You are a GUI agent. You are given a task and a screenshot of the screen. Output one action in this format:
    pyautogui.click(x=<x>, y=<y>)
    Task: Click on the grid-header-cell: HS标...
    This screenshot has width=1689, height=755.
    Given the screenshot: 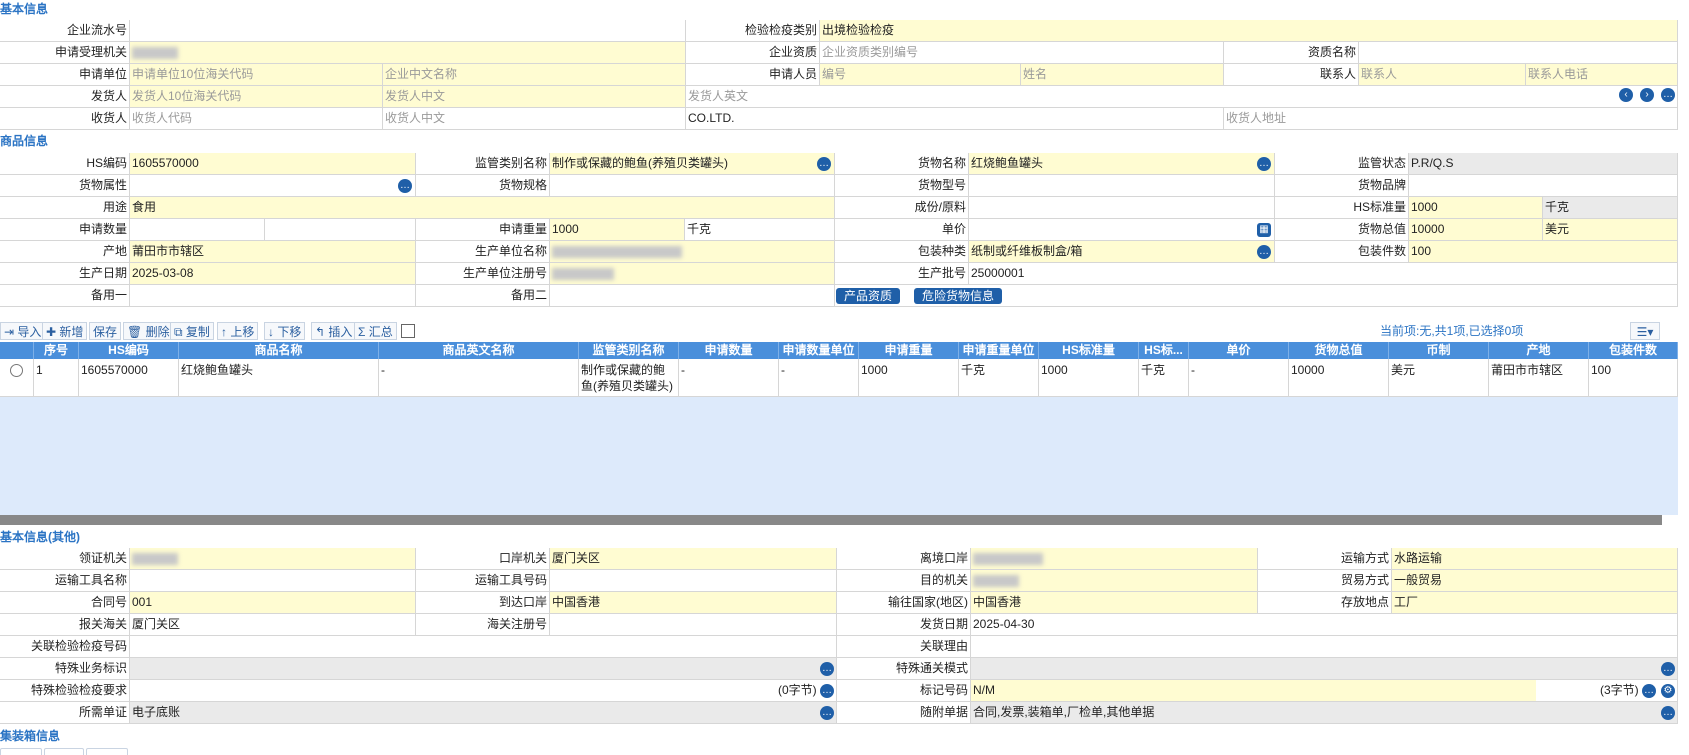 What is the action you would take?
    pyautogui.click(x=1164, y=350)
    